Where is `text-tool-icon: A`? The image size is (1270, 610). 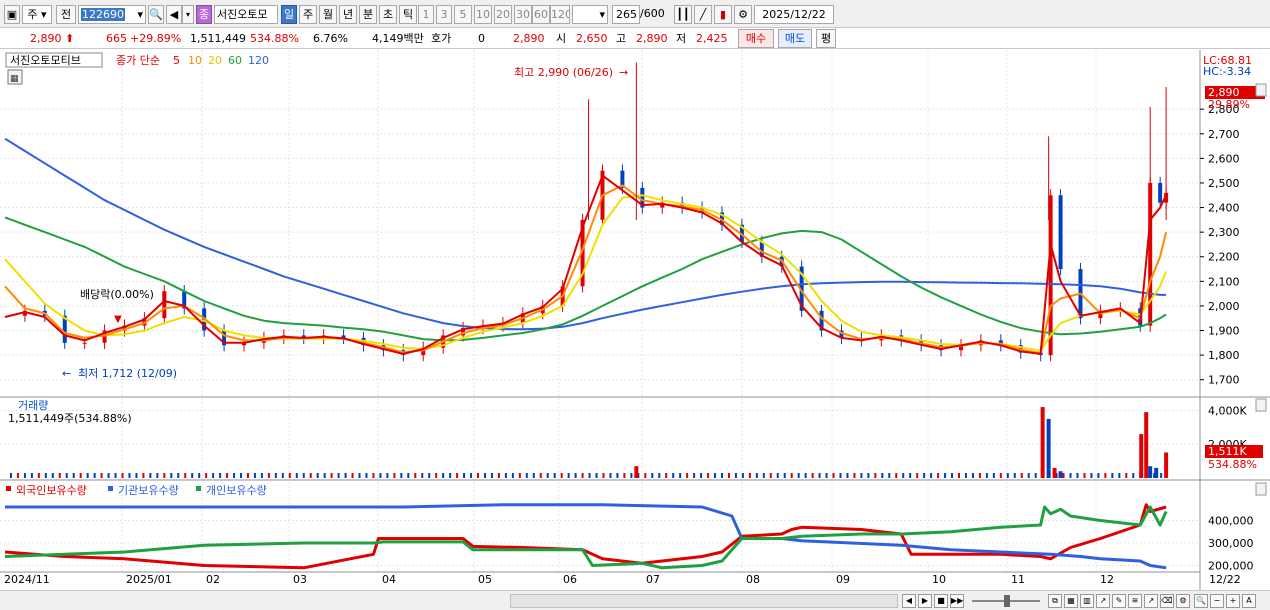
text-tool-icon: A is located at coordinates (1249, 601).